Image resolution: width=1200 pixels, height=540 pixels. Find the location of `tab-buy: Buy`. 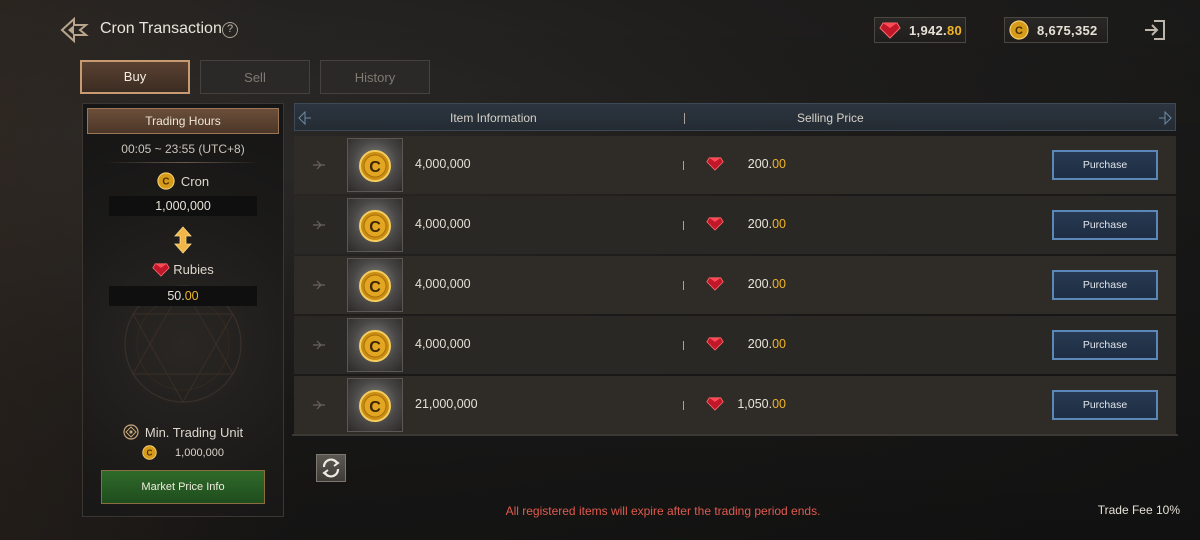

tab-buy: Buy is located at coordinates (135, 77).